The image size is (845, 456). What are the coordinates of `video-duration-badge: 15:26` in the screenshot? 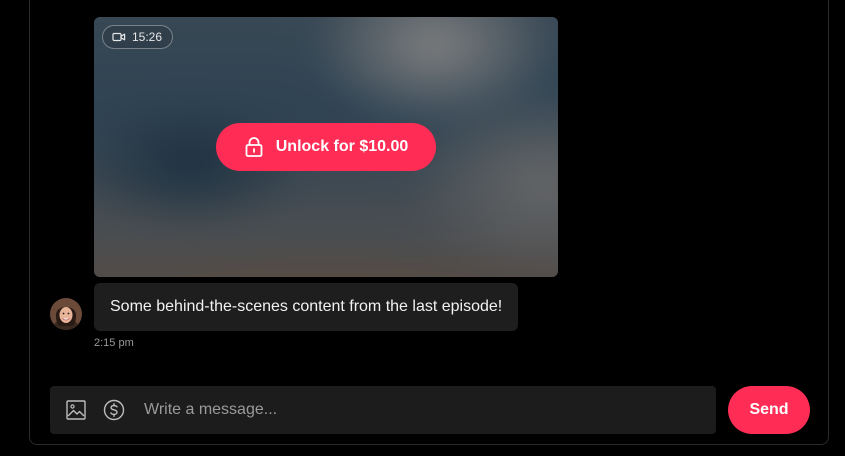 It's located at (138, 37).